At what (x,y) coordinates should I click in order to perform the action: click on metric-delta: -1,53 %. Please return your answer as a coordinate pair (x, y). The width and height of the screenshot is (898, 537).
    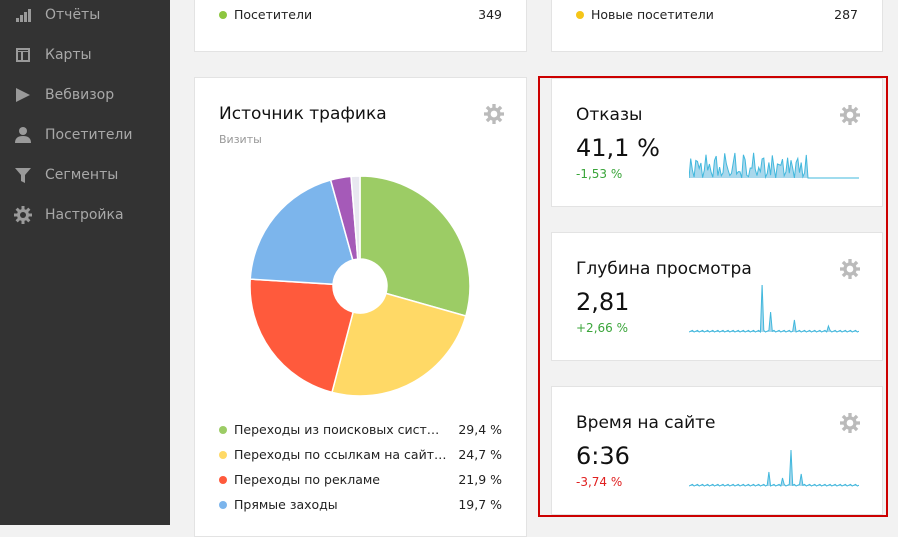
    Looking at the image, I should click on (599, 174).